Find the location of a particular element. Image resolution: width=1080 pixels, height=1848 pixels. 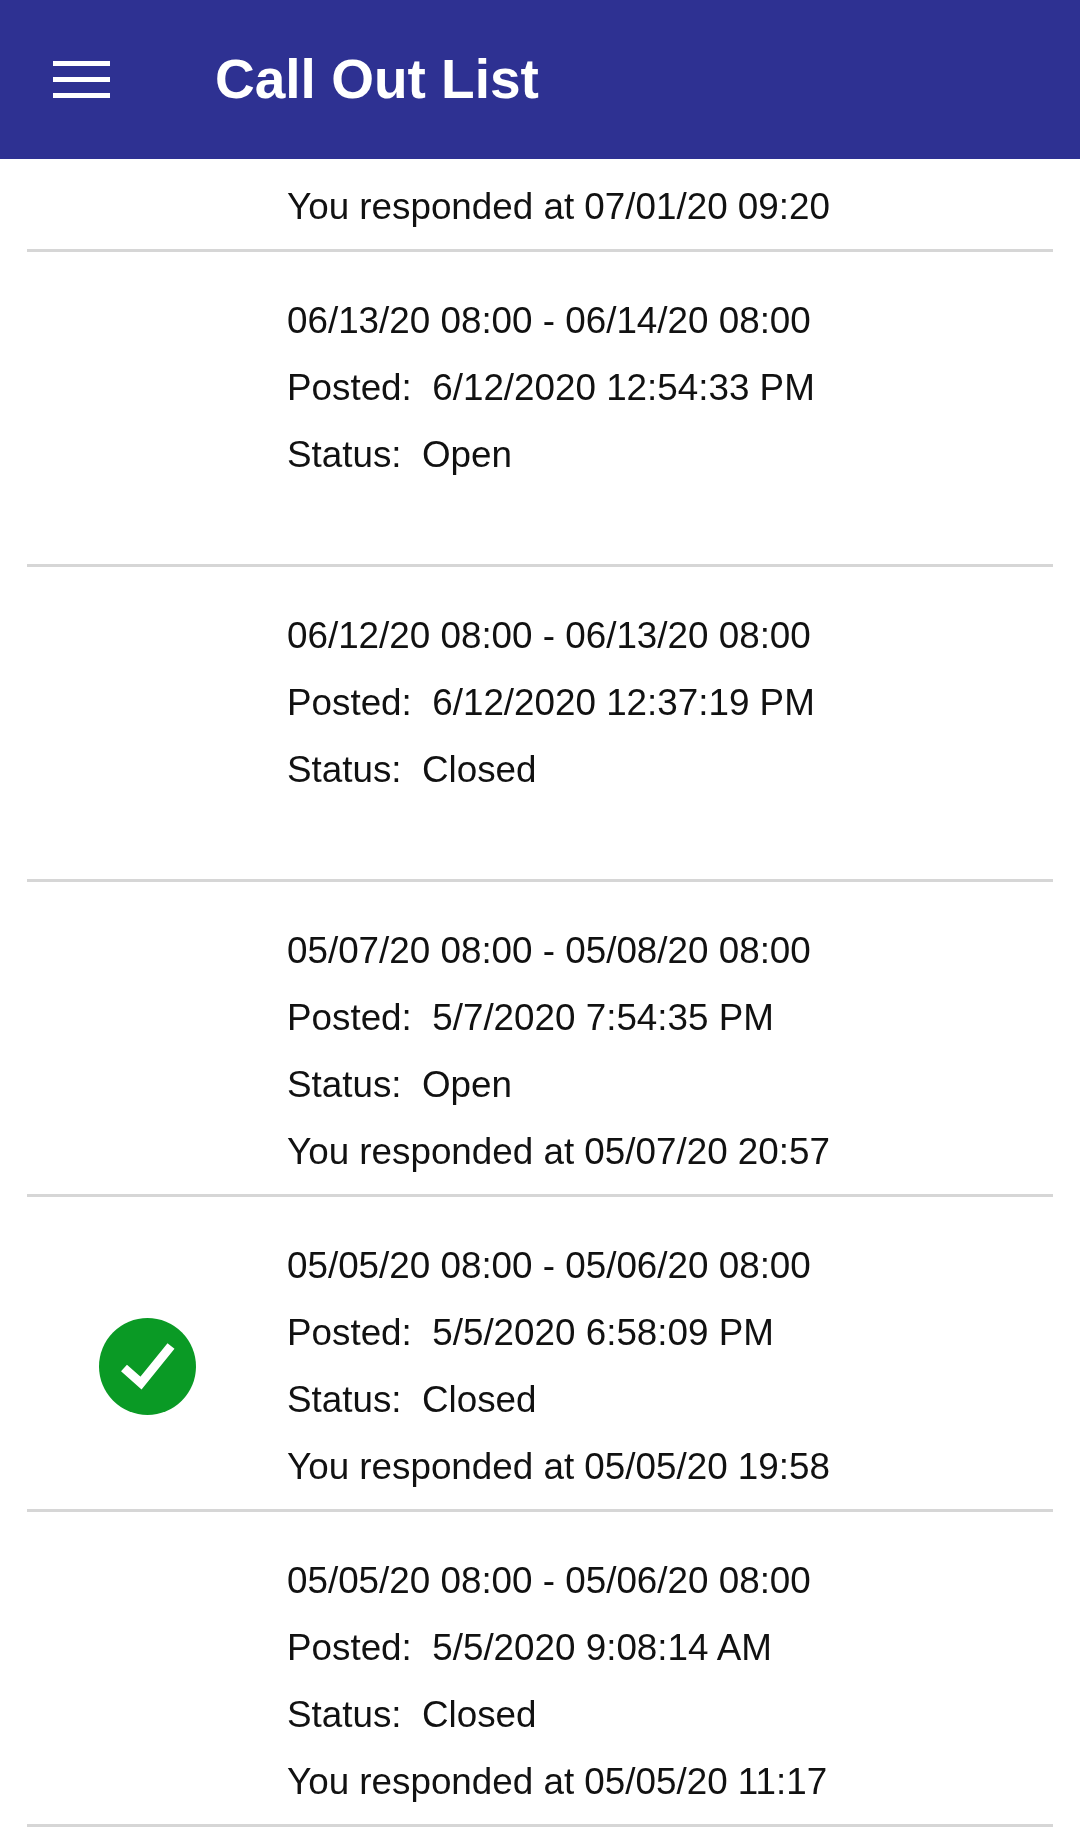

posted-text: Posted: 6/12/2020 12:54:33 PM is located at coordinates (551, 388).